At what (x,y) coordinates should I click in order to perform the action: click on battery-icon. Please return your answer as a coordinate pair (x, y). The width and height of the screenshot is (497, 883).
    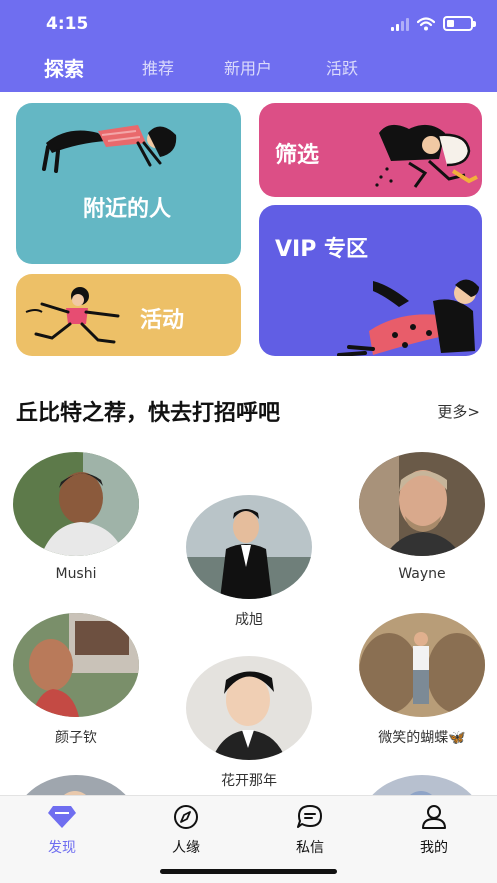
    Looking at the image, I should click on (459, 23).